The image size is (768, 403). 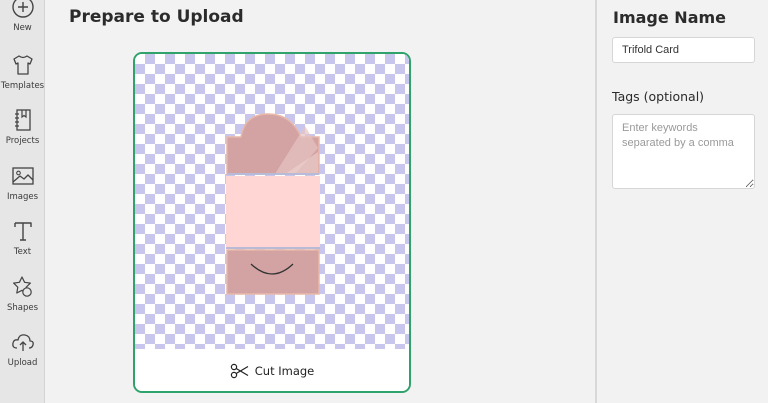 I want to click on sidebar-item-label: Upload, so click(x=22, y=363).